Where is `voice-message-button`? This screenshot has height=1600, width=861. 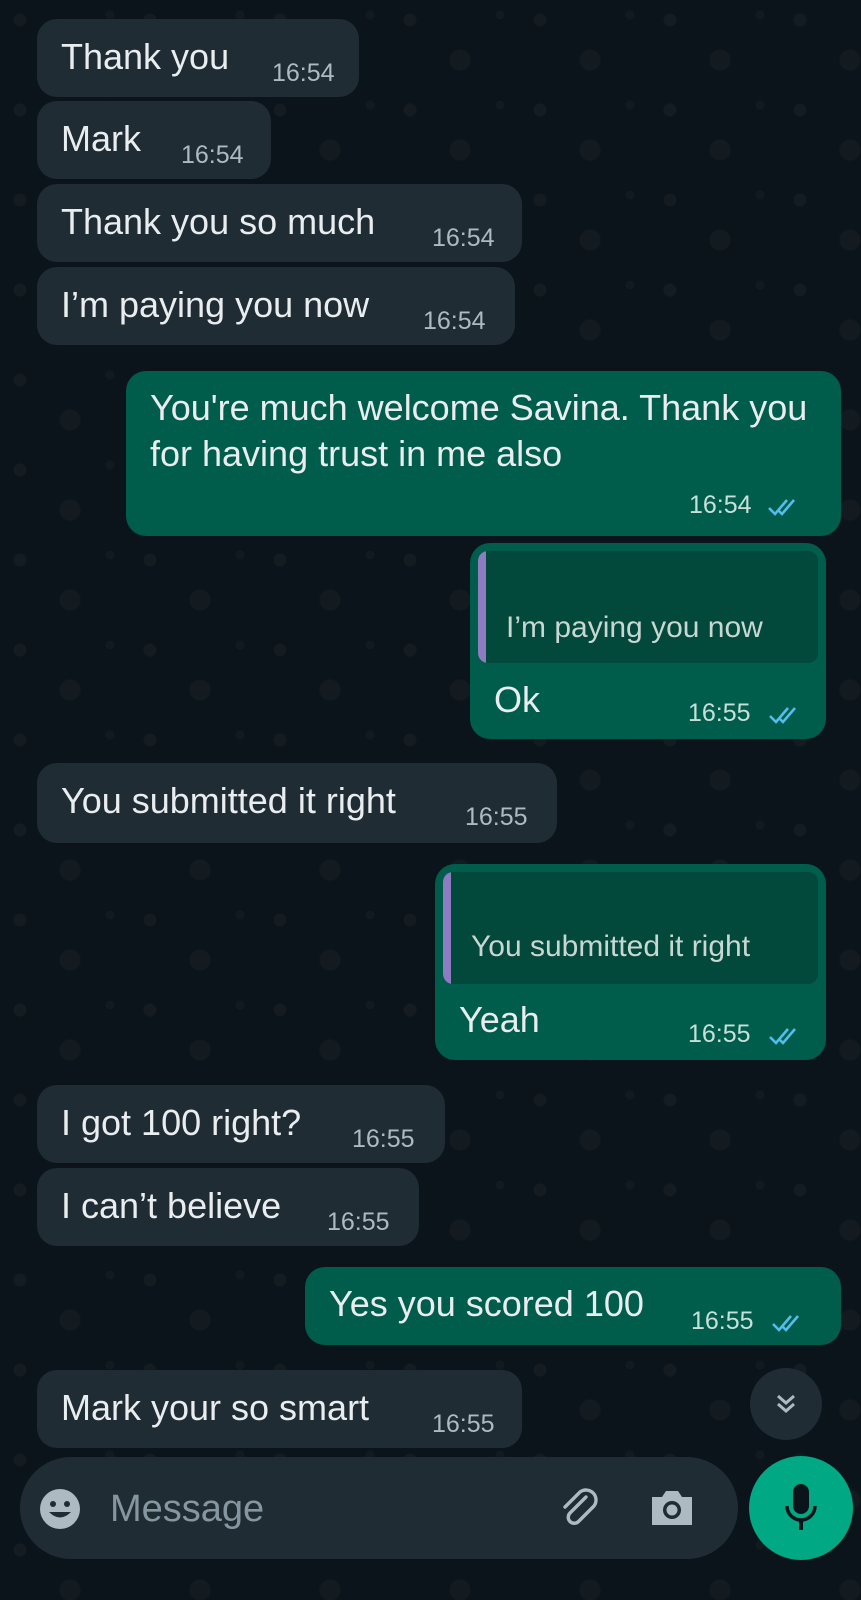
voice-message-button is located at coordinates (801, 1508).